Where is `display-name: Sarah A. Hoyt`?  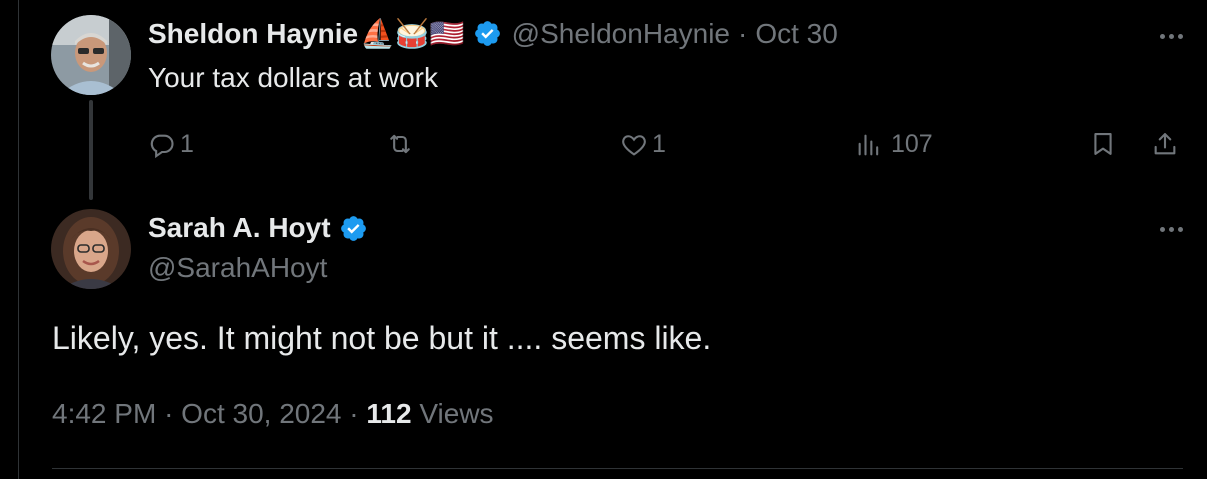
display-name: Sarah A. Hoyt is located at coordinates (239, 228).